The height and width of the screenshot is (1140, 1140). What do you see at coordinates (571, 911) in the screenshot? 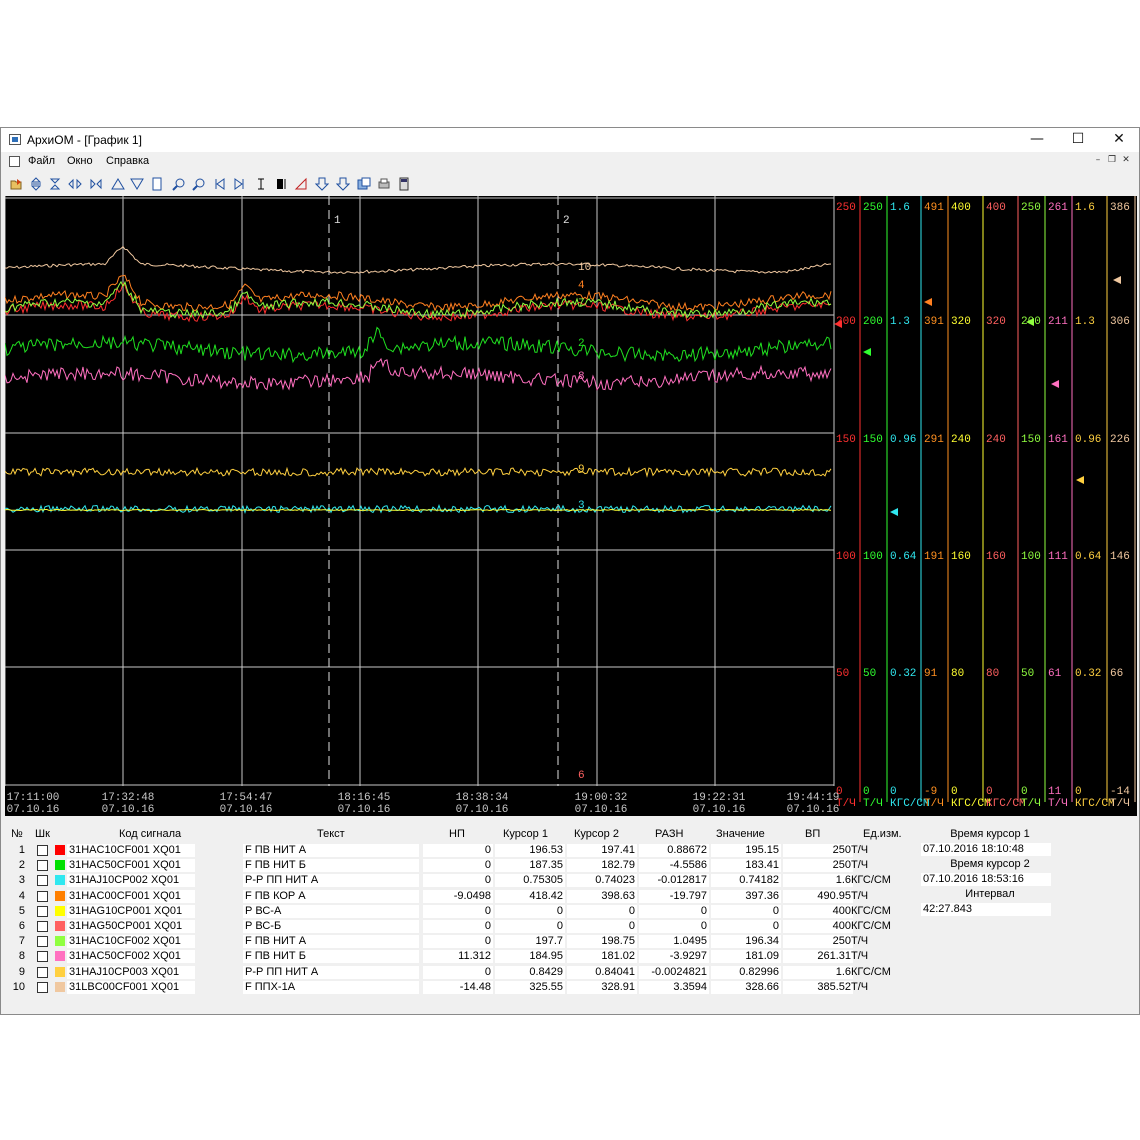
I see `table-row: 5 31HAG10CP001 XQ01 Р ВС-А 0 0 0 0 0 400 КГС/СМ` at bounding box center [571, 911].